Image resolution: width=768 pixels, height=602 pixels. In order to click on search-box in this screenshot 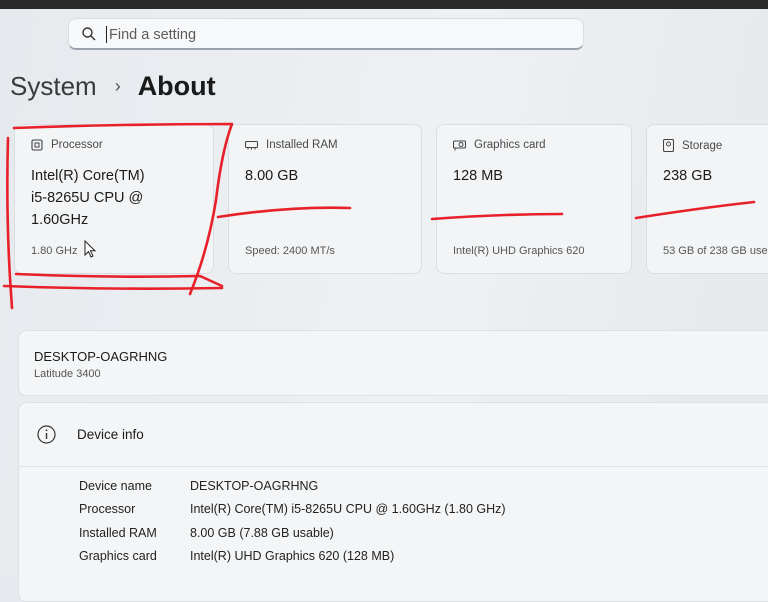, I will do `click(326, 34)`.